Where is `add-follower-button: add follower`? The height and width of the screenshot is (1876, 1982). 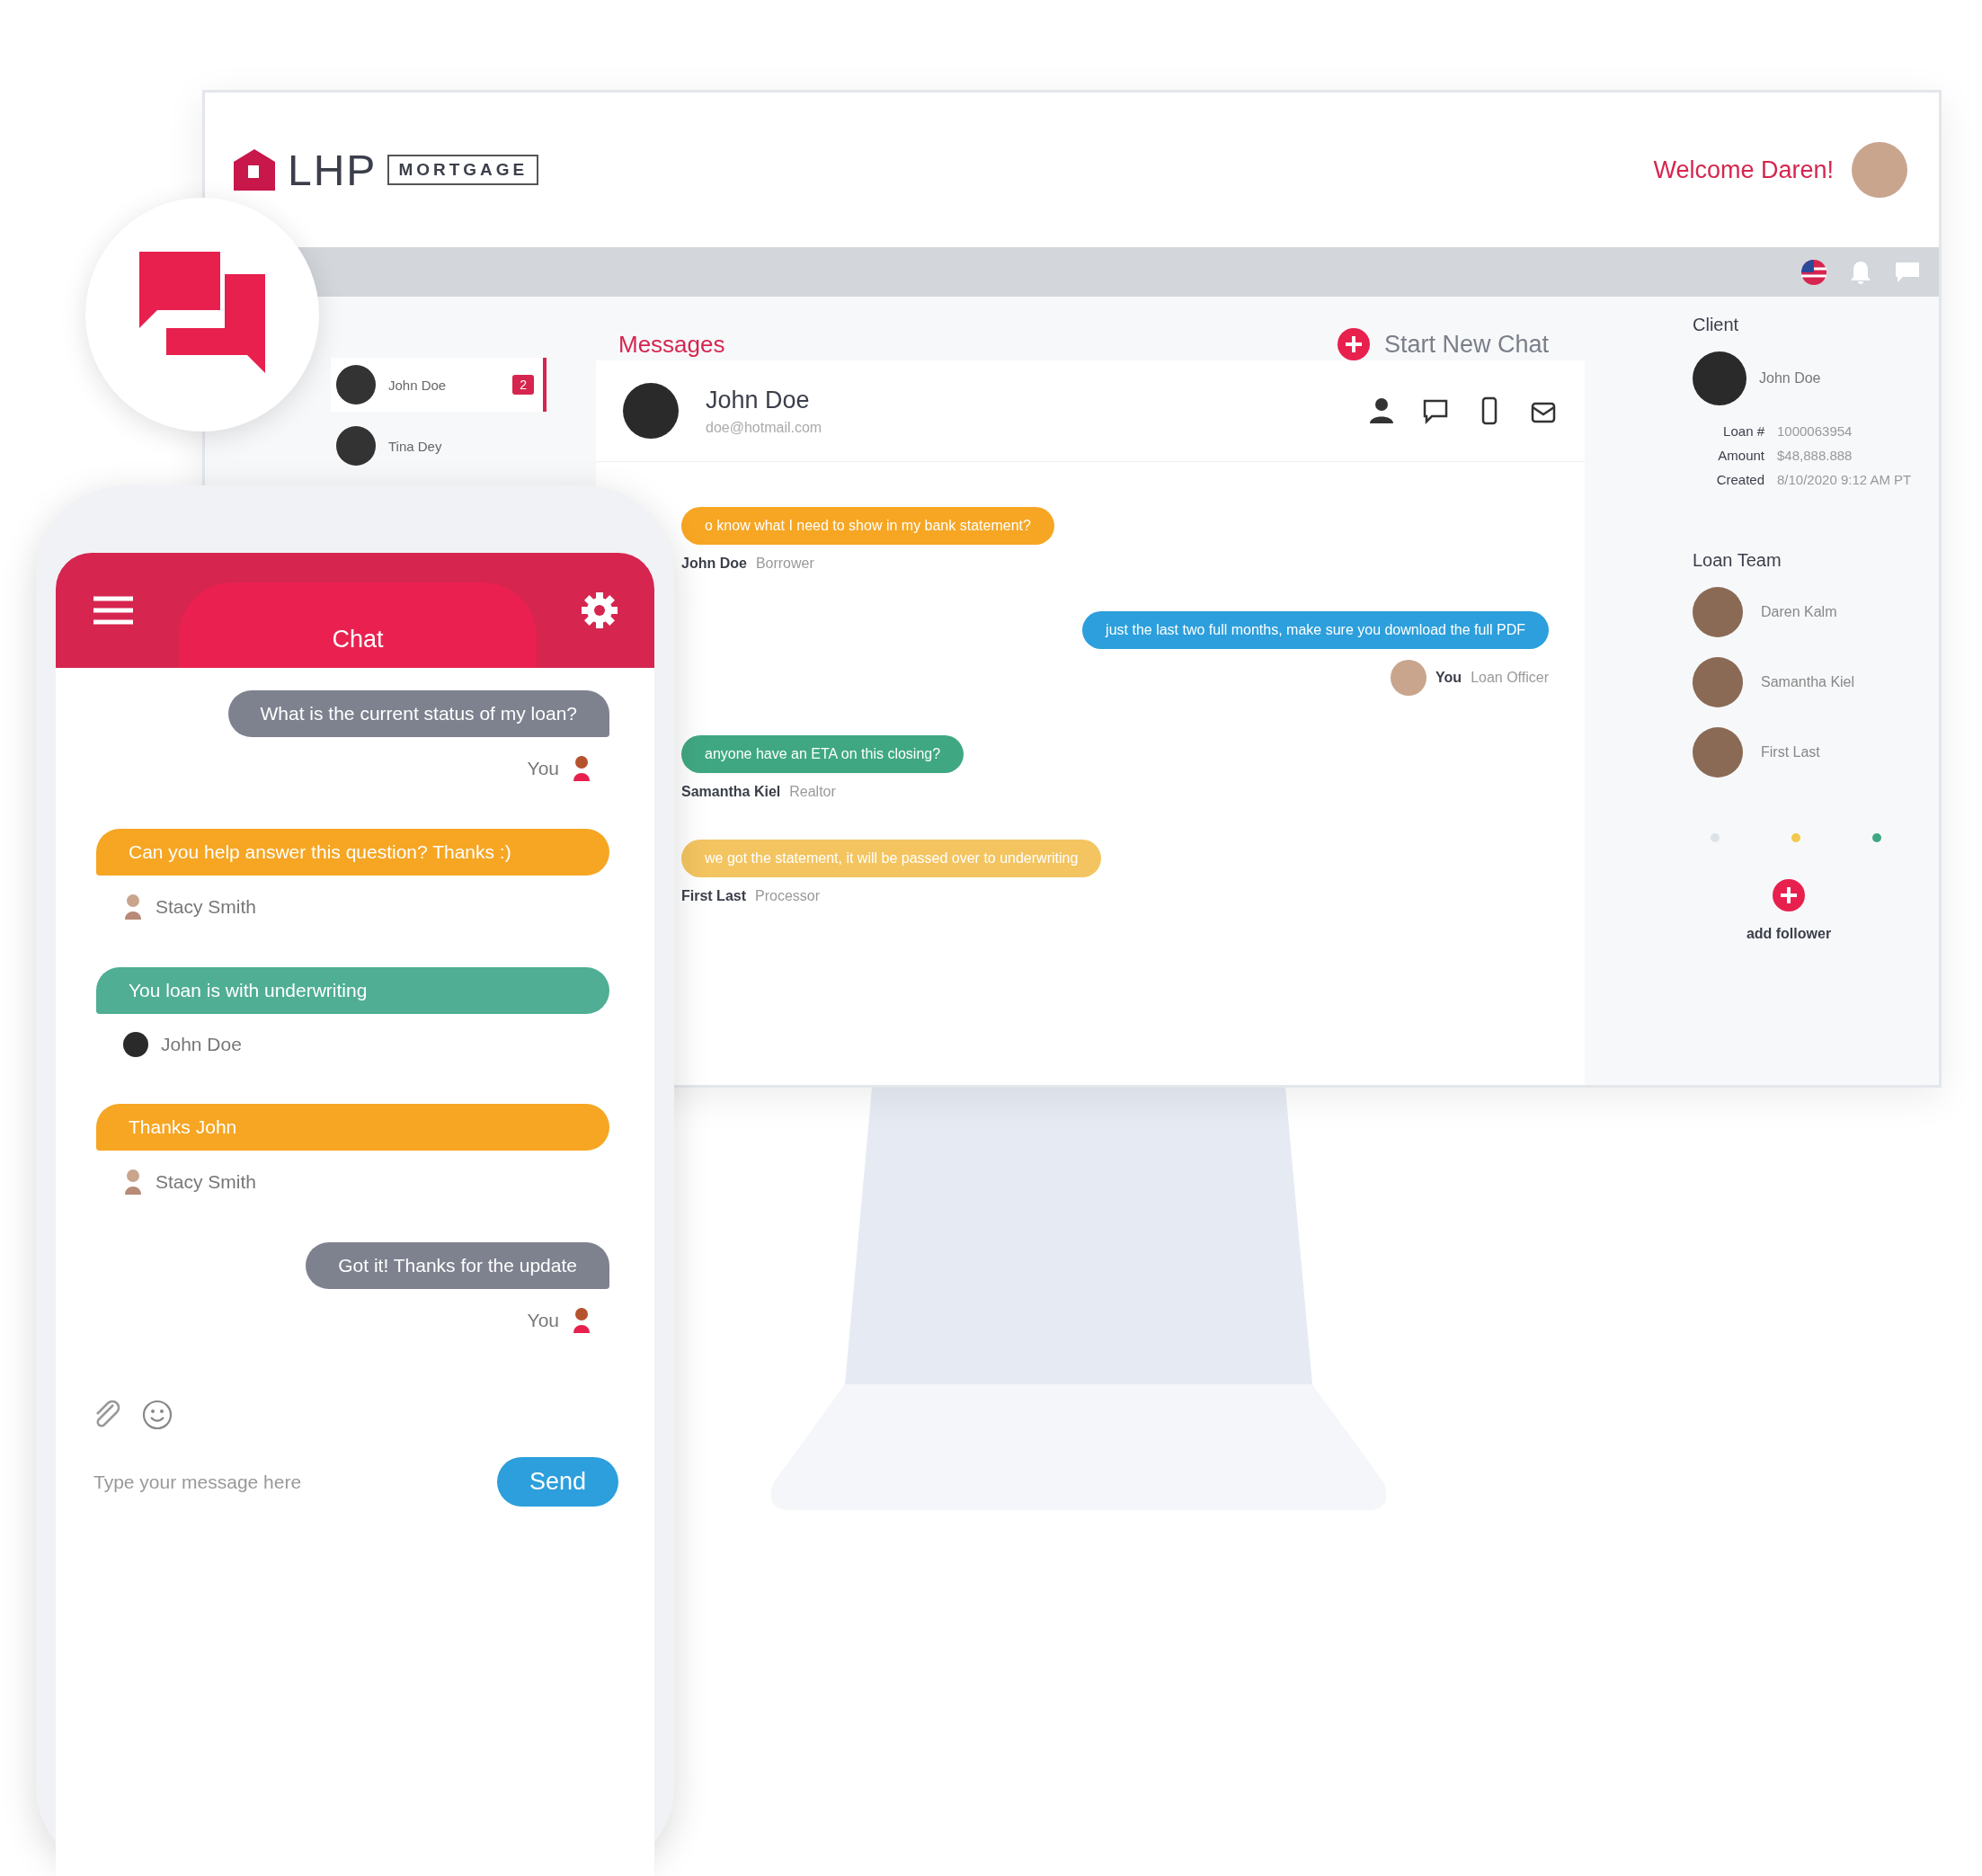 add-follower-button: add follower is located at coordinates (1789, 910).